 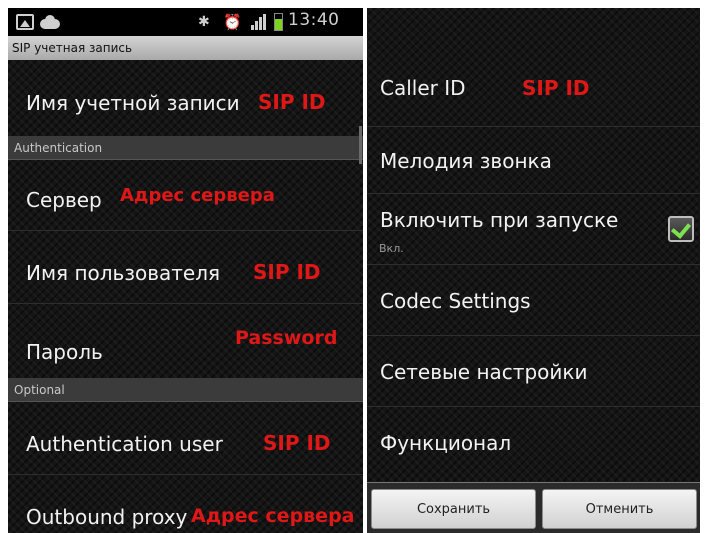 What do you see at coordinates (455, 301) in the screenshot?
I see `codec-settings-label: Codec Settings` at bounding box center [455, 301].